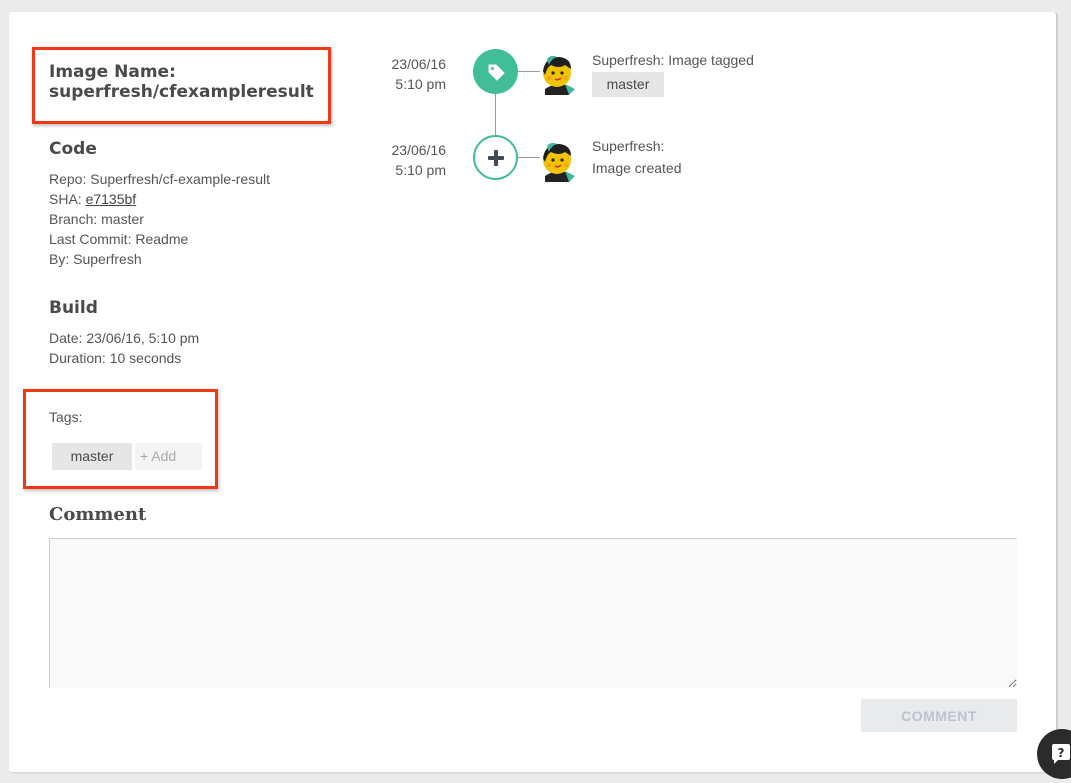  Describe the element at coordinates (628, 146) in the screenshot. I see `timeline-entry-2-line1: Superfresh:` at that location.